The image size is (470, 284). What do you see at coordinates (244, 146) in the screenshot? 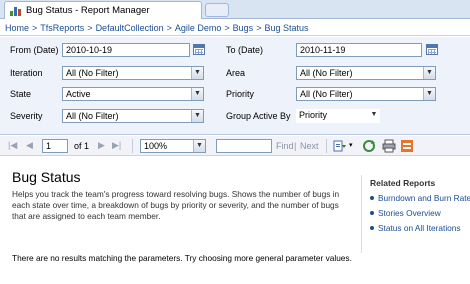
I see `find-text-input` at bounding box center [244, 146].